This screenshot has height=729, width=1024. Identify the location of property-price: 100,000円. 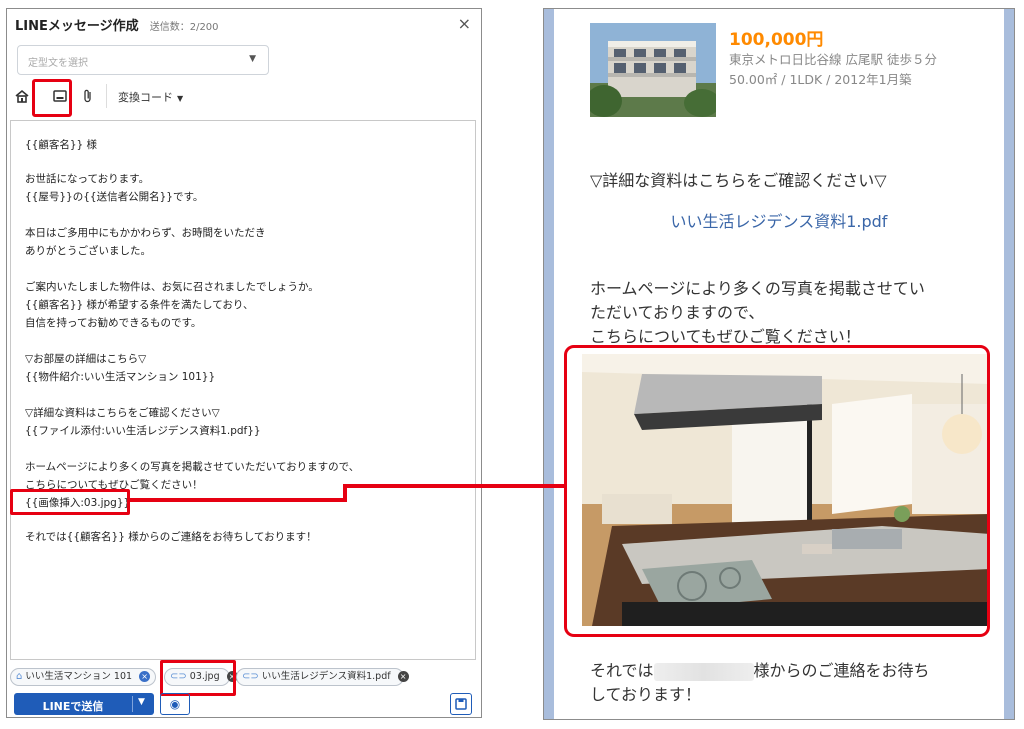
(776, 40).